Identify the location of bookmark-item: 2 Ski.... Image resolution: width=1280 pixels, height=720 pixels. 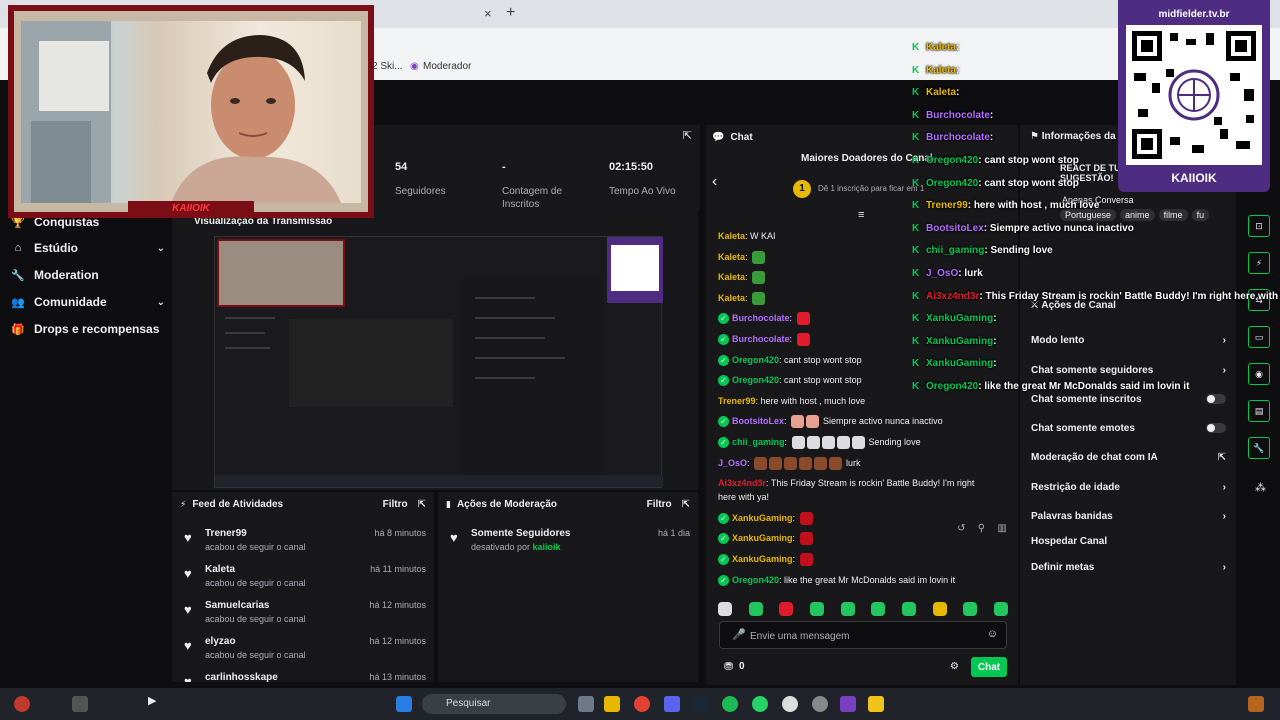
(387, 66).